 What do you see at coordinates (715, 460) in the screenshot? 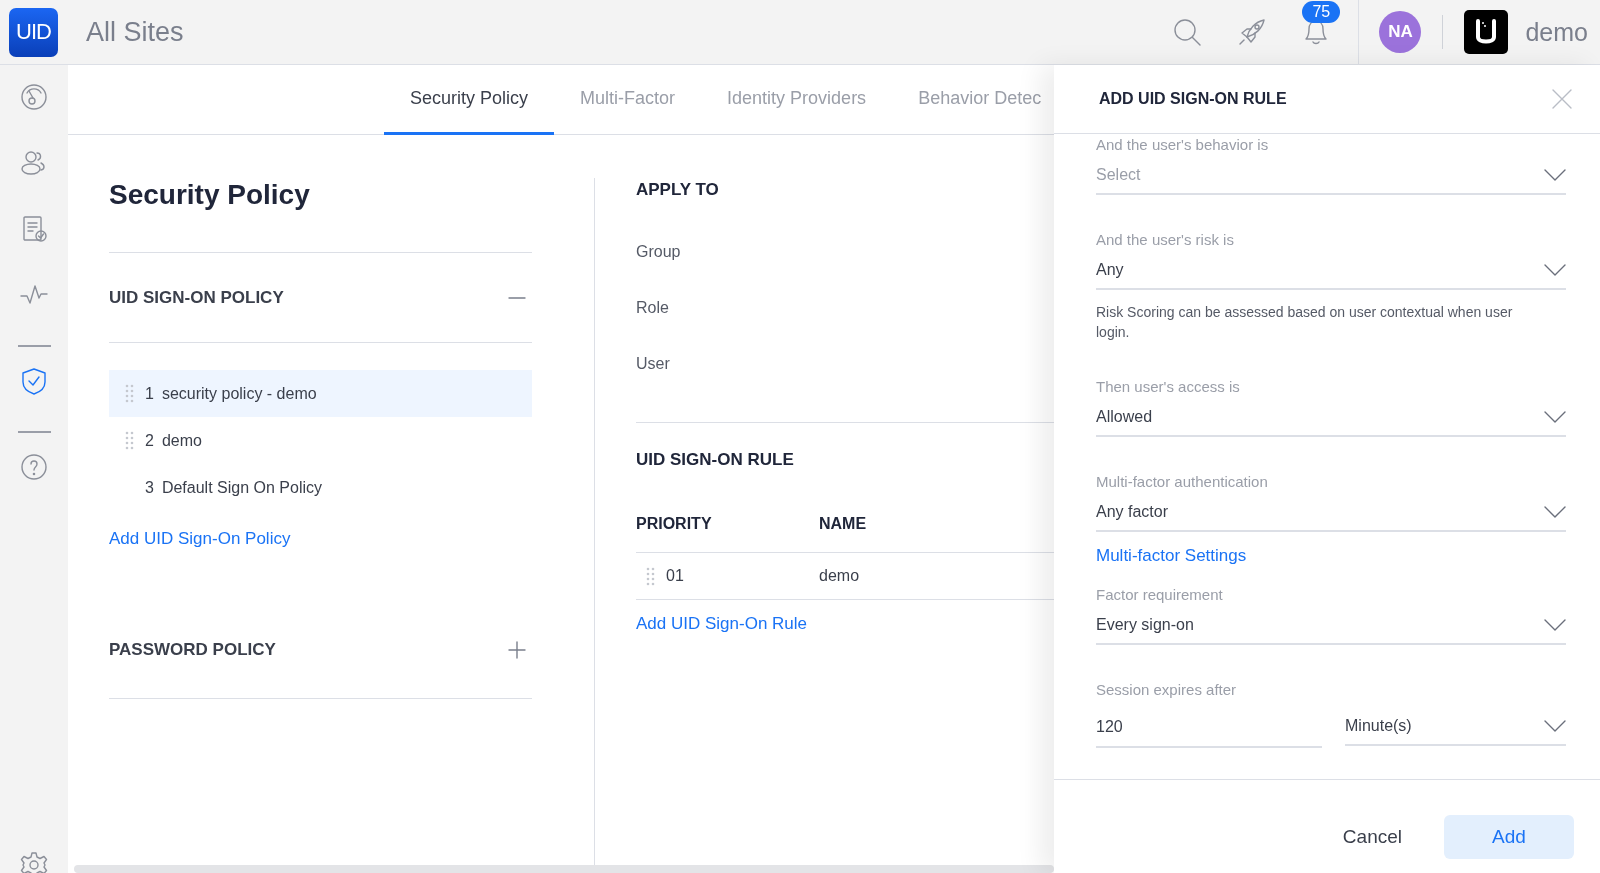
I see `section-title: UID SIGN-ON RULE` at bounding box center [715, 460].